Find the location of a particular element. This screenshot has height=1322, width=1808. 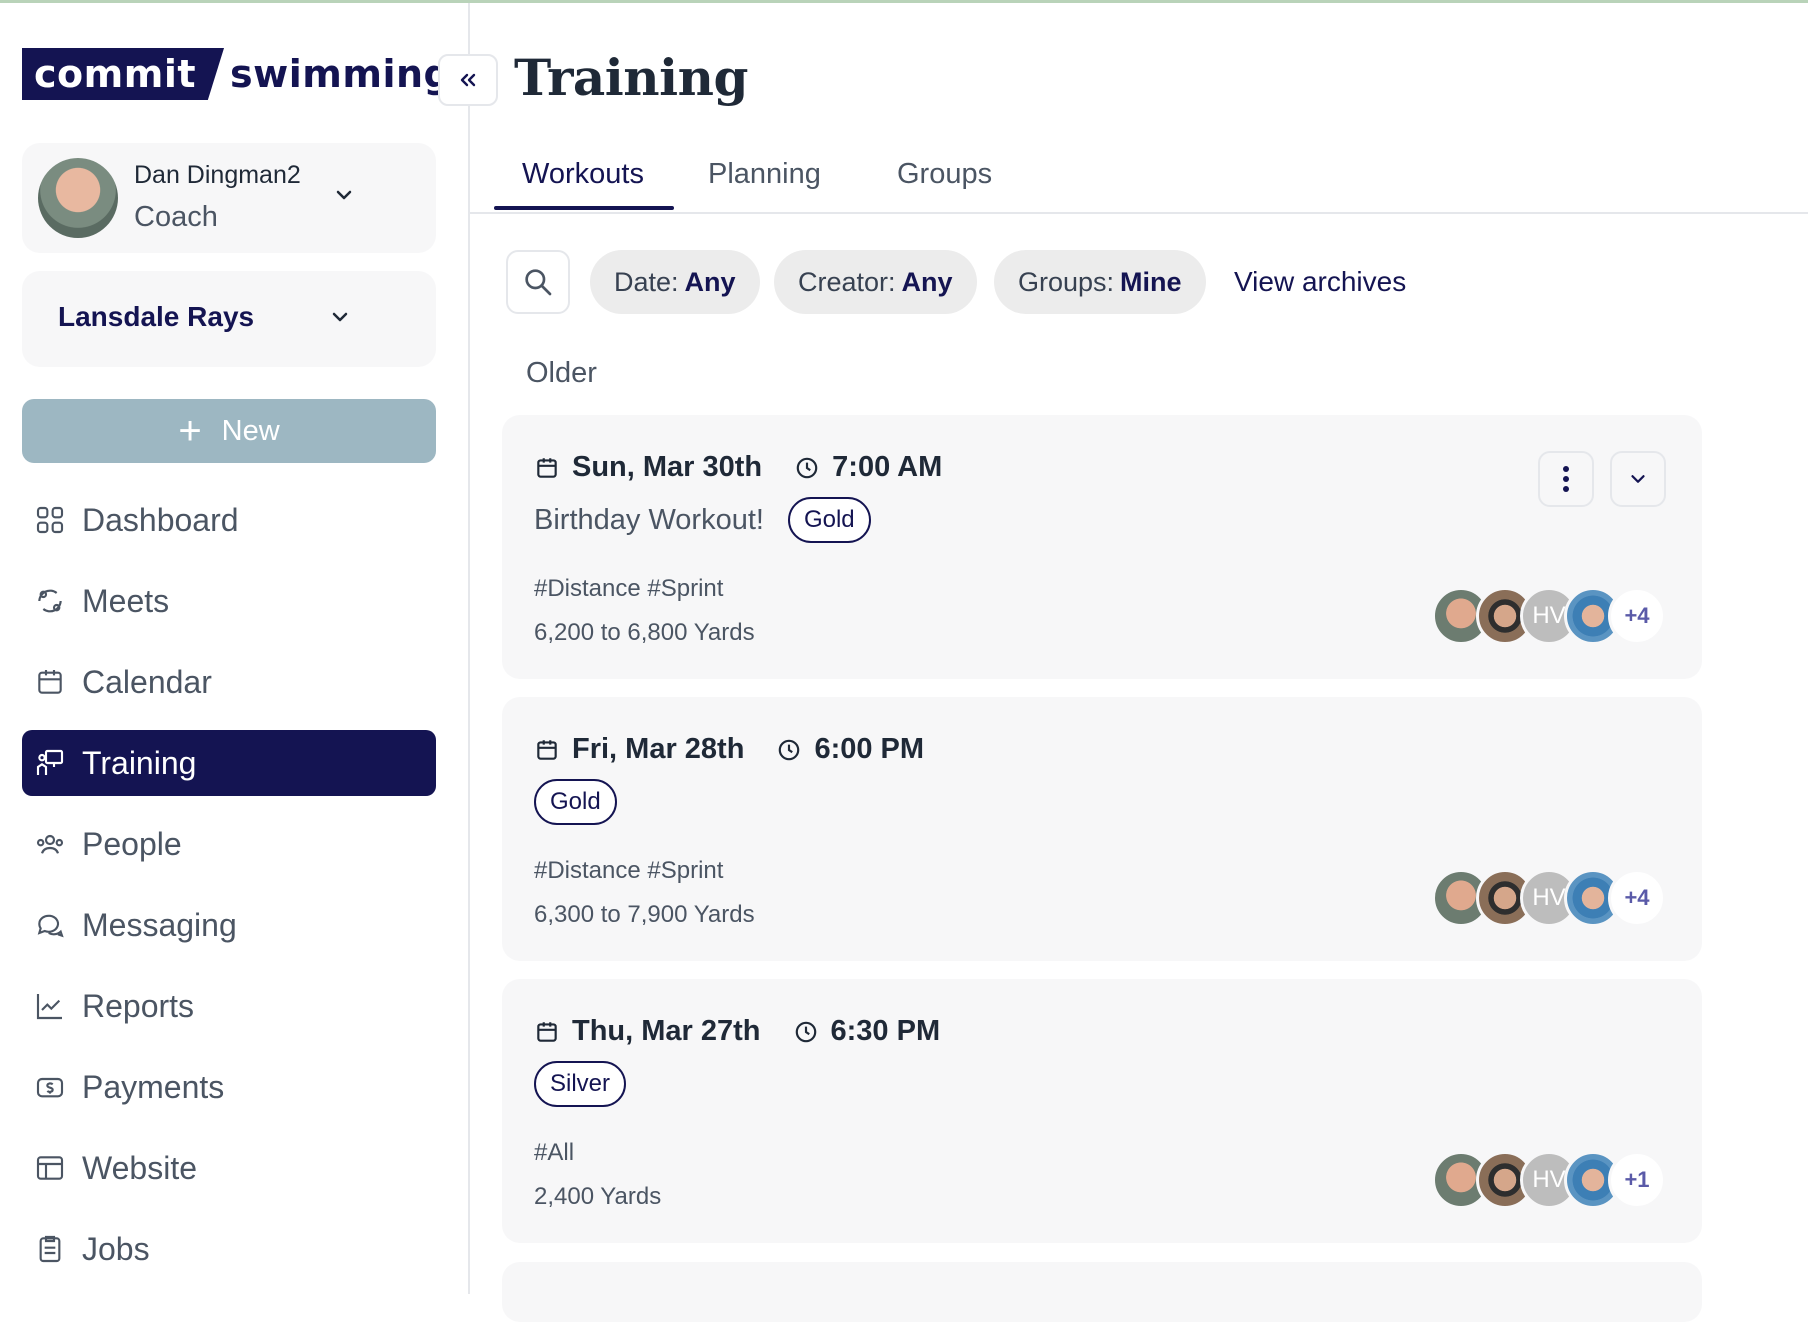

workout-title-row: Birthday Workout! Gold is located at coordinates (702, 520).